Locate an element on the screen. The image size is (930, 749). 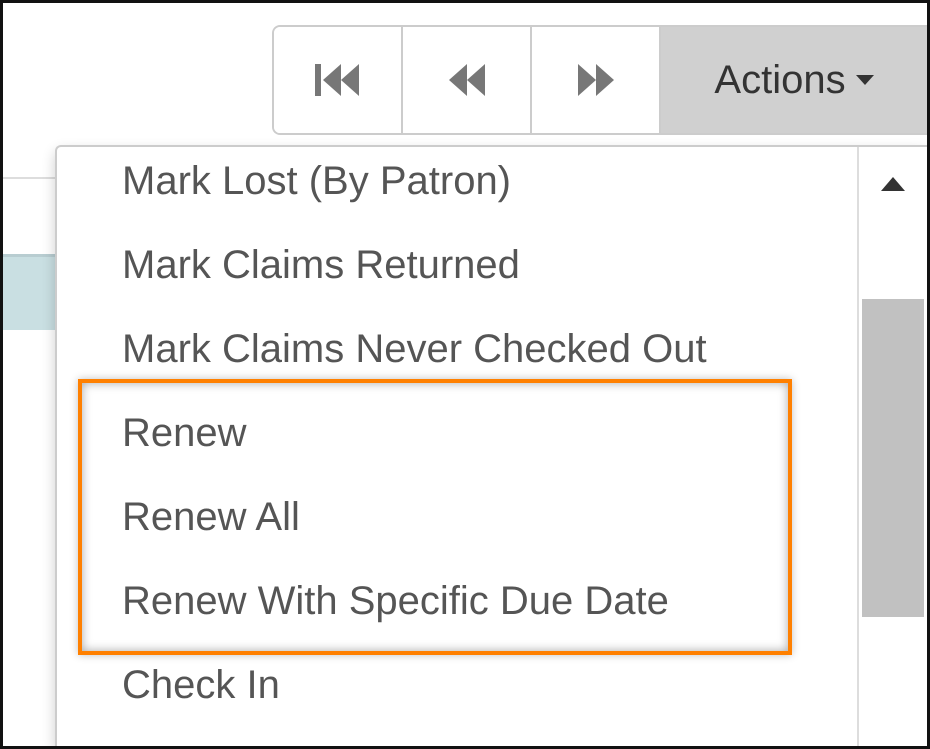
menu-item: Mark Claims Never Checked Out is located at coordinates (457, 349).